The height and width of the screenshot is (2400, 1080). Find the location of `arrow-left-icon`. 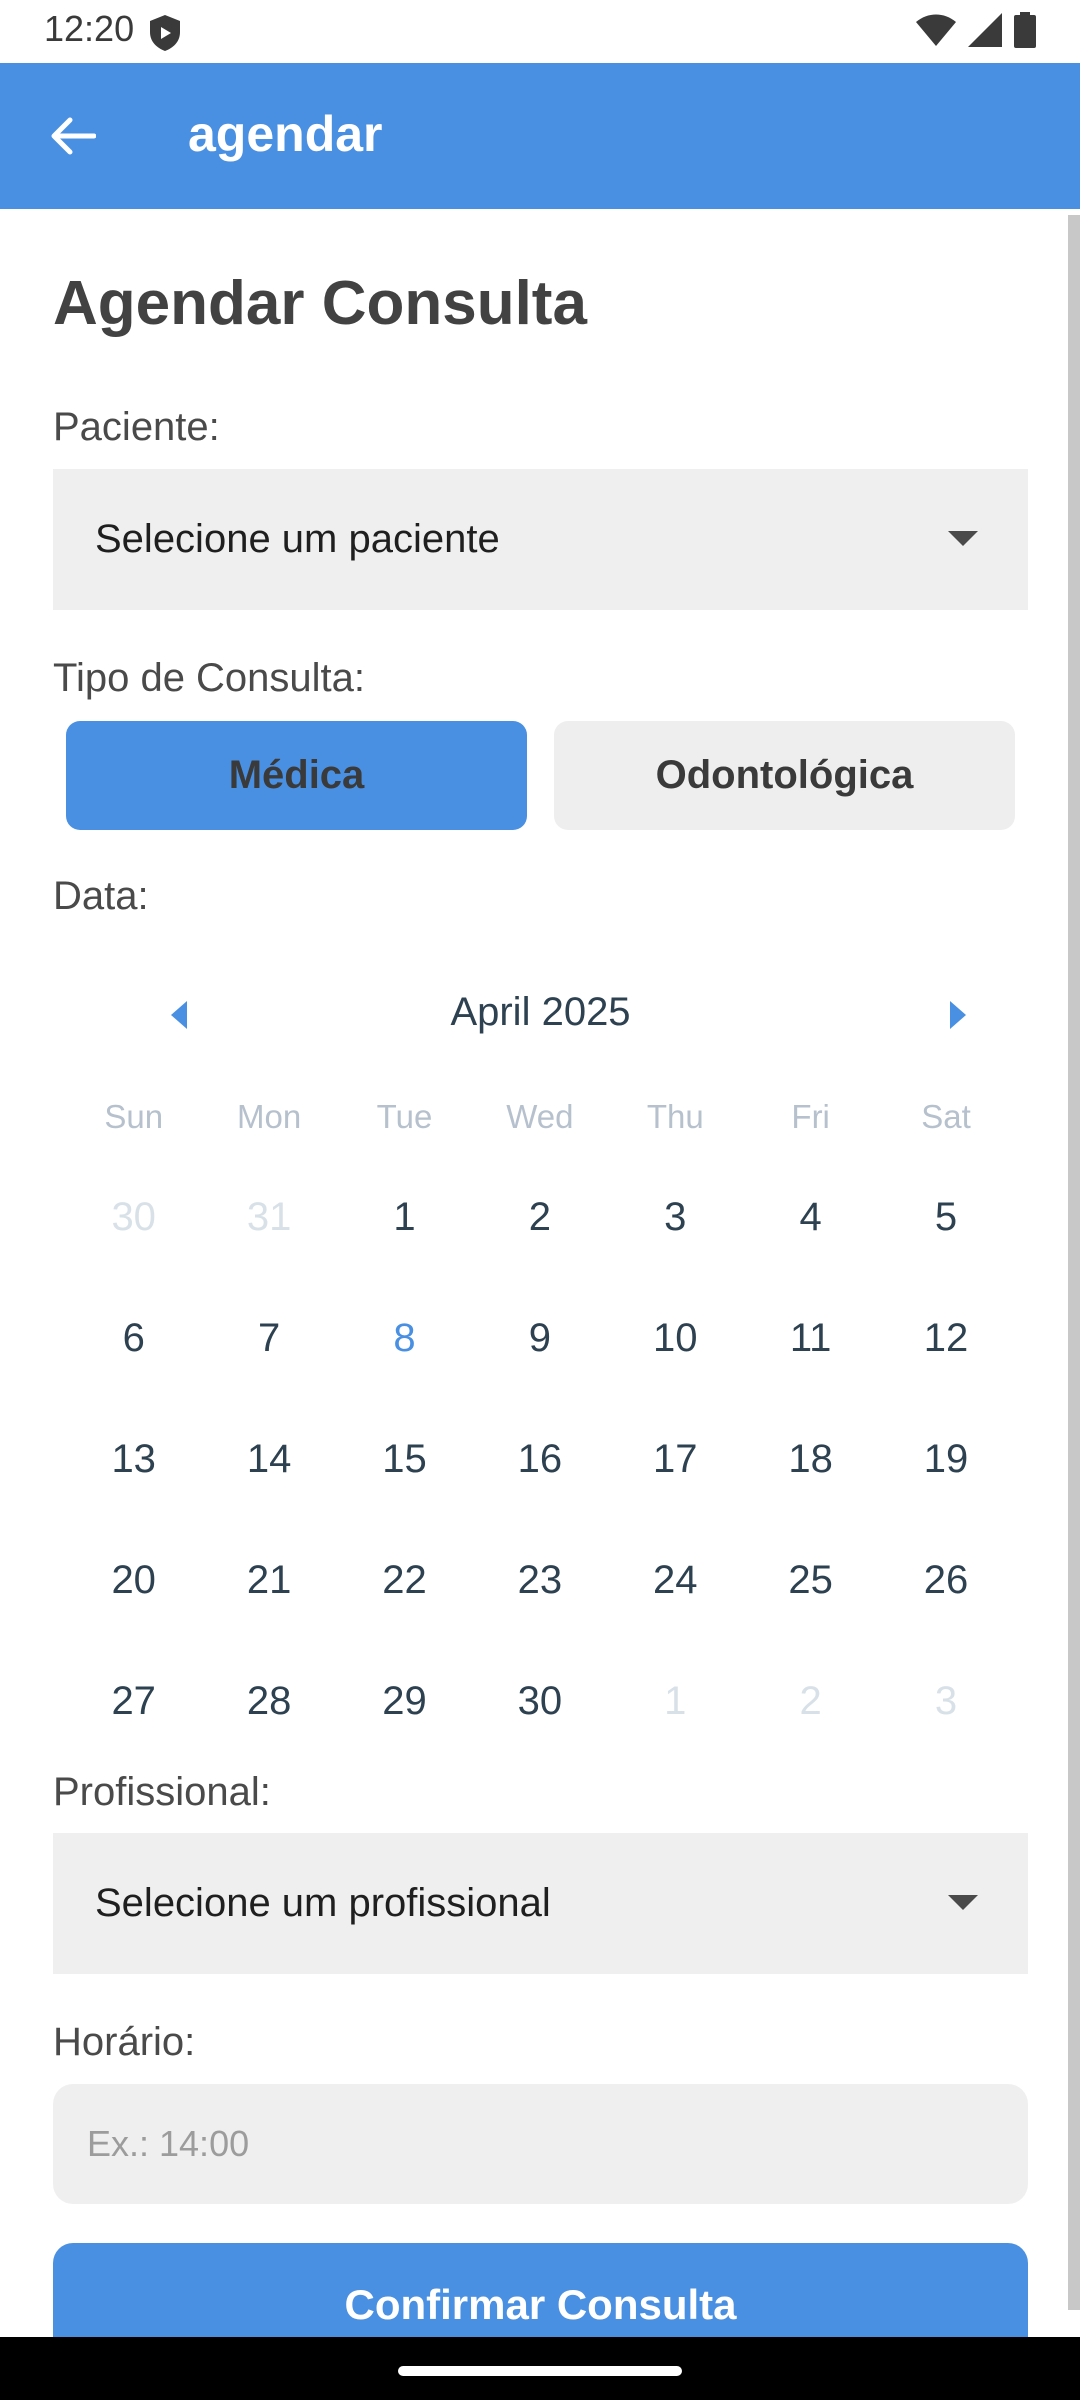

arrow-left-icon is located at coordinates (73, 136).